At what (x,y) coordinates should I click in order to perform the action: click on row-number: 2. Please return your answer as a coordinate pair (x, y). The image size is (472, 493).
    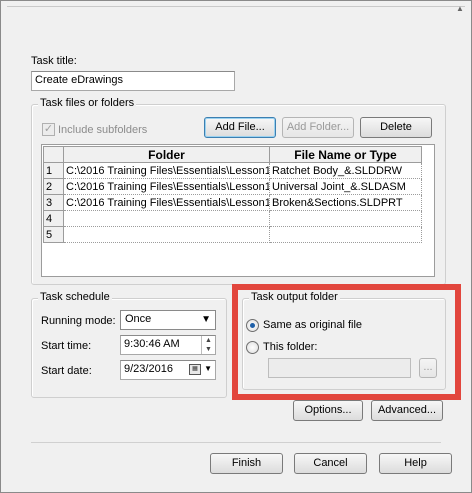
    Looking at the image, I should click on (53, 186).